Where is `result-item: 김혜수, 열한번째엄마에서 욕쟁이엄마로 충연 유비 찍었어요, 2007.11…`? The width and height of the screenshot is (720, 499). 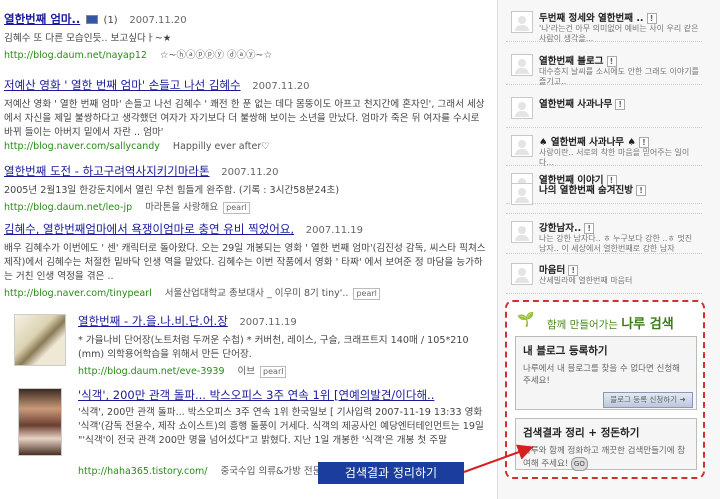 result-item: 김혜수, 열한번째엄마에서 욕쟁이엄마로 충연 유비 찍었어요, 2007.11… is located at coordinates (247, 261).